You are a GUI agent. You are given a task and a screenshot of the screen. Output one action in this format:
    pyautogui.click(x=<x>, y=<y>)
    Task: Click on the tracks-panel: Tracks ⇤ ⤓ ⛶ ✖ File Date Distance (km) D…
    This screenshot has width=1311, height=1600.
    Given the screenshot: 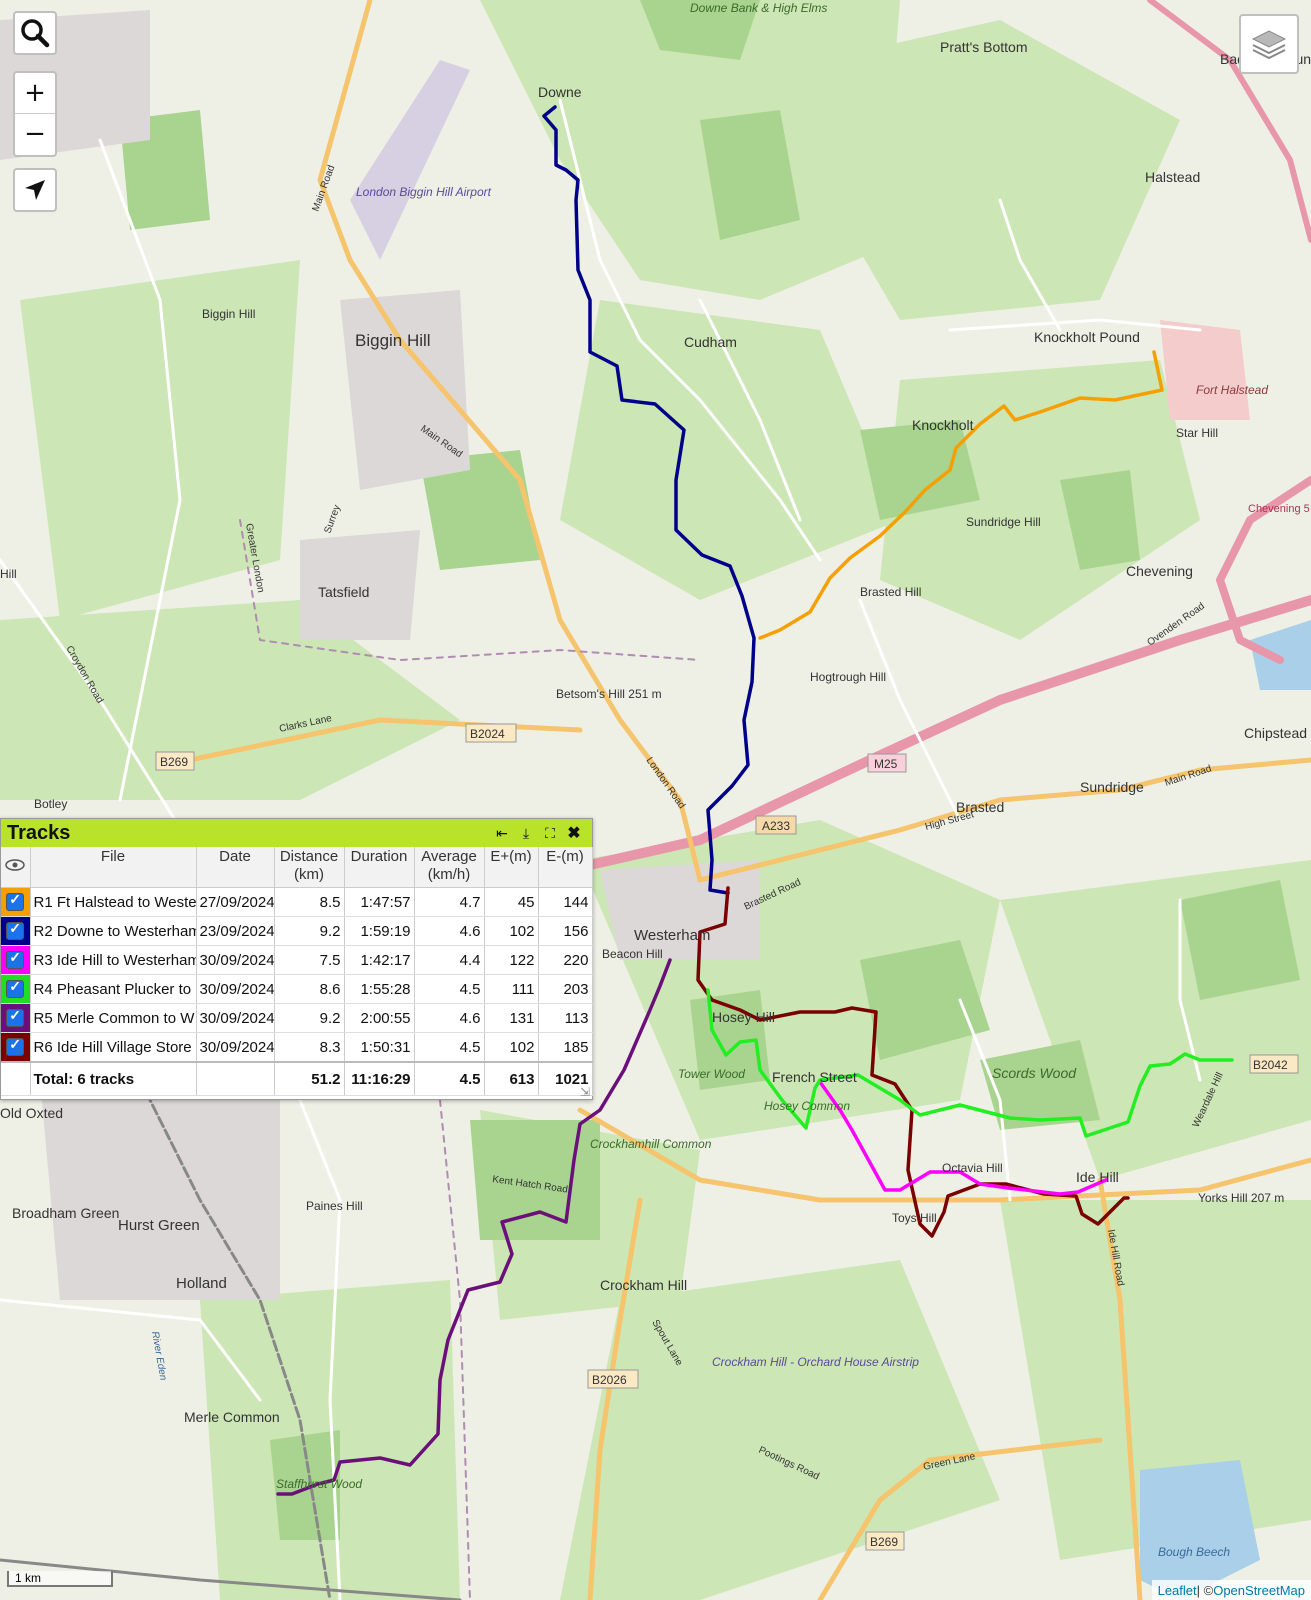 What is the action you would take?
    pyautogui.click(x=296, y=959)
    